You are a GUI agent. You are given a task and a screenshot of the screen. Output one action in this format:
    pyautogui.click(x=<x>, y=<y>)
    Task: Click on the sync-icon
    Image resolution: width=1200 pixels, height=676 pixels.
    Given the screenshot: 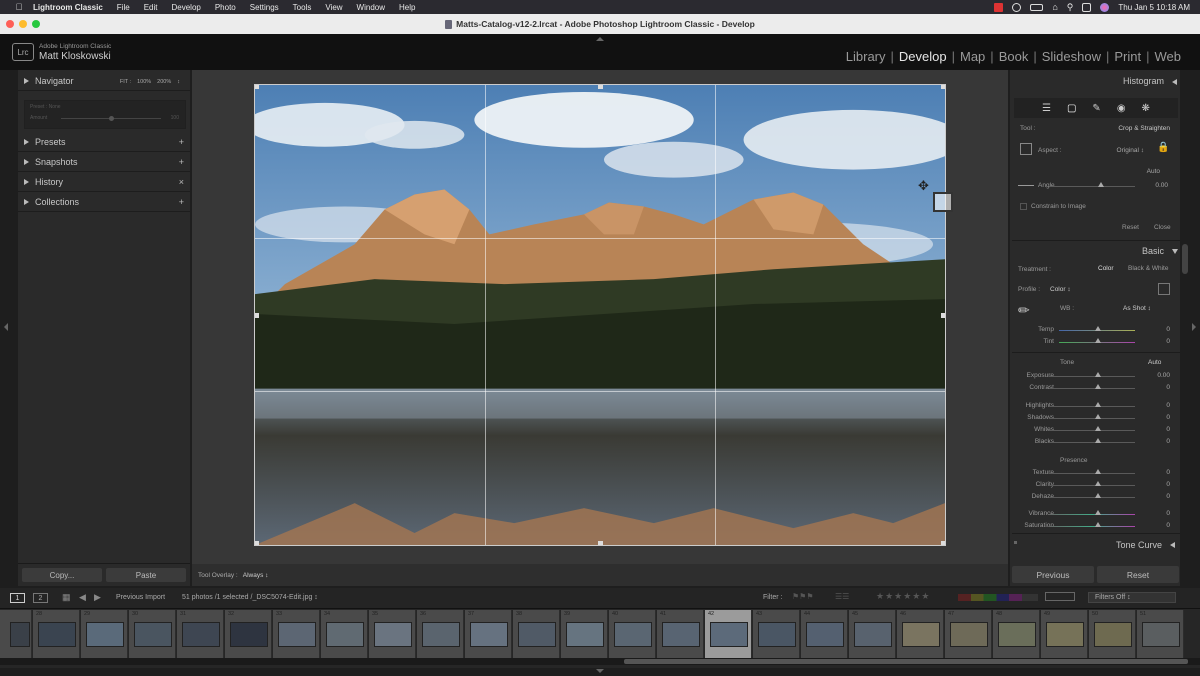 What is the action you would take?
    pyautogui.click(x=1017, y=7)
    